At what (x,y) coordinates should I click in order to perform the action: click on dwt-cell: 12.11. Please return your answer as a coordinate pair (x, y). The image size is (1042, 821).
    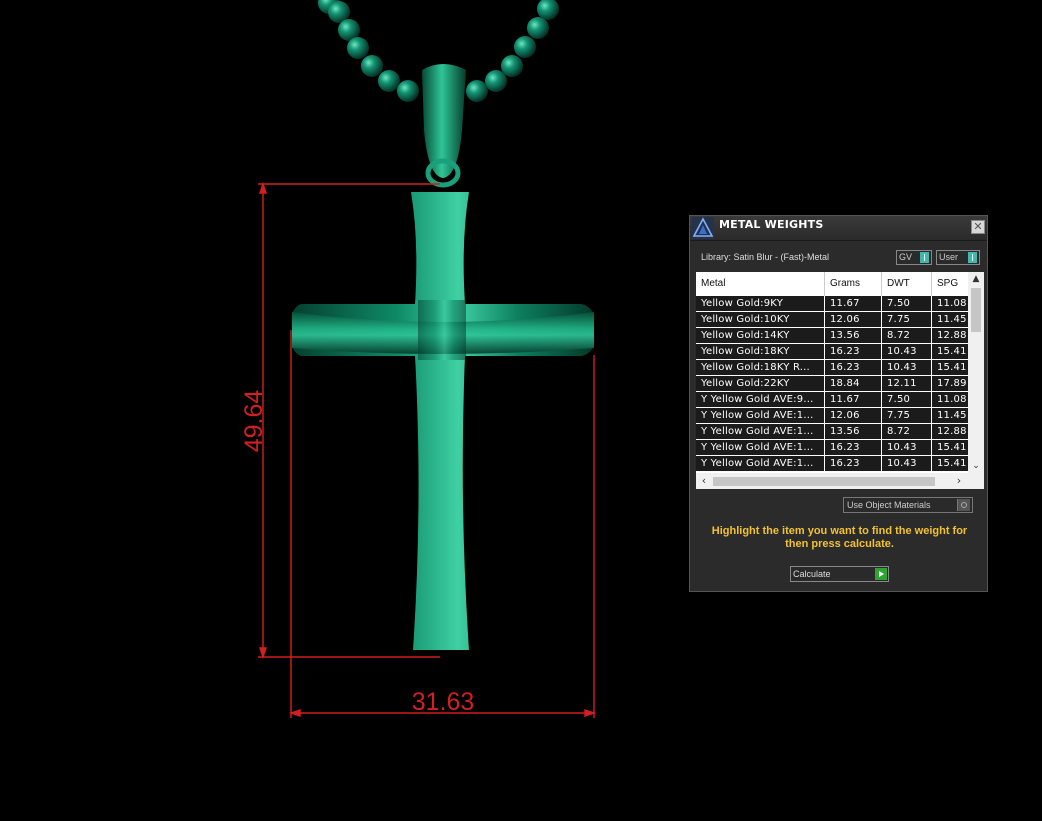
    Looking at the image, I should click on (907, 383).